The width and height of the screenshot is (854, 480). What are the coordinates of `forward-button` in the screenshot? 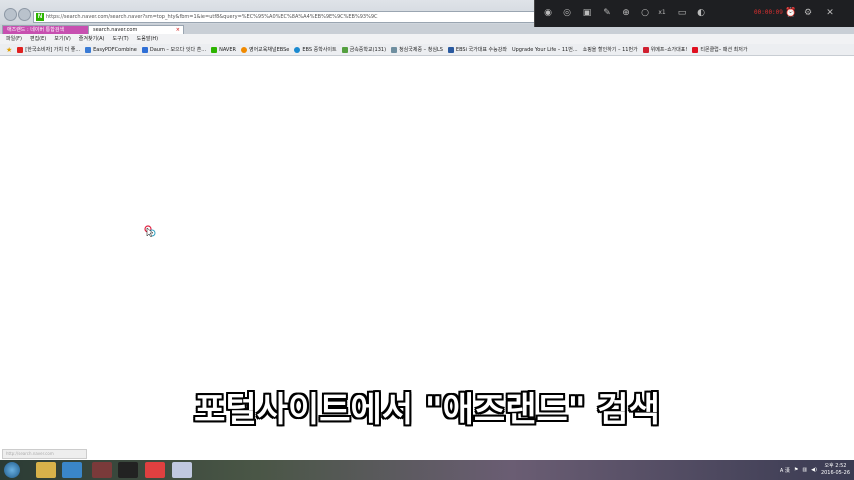 It's located at (24, 14).